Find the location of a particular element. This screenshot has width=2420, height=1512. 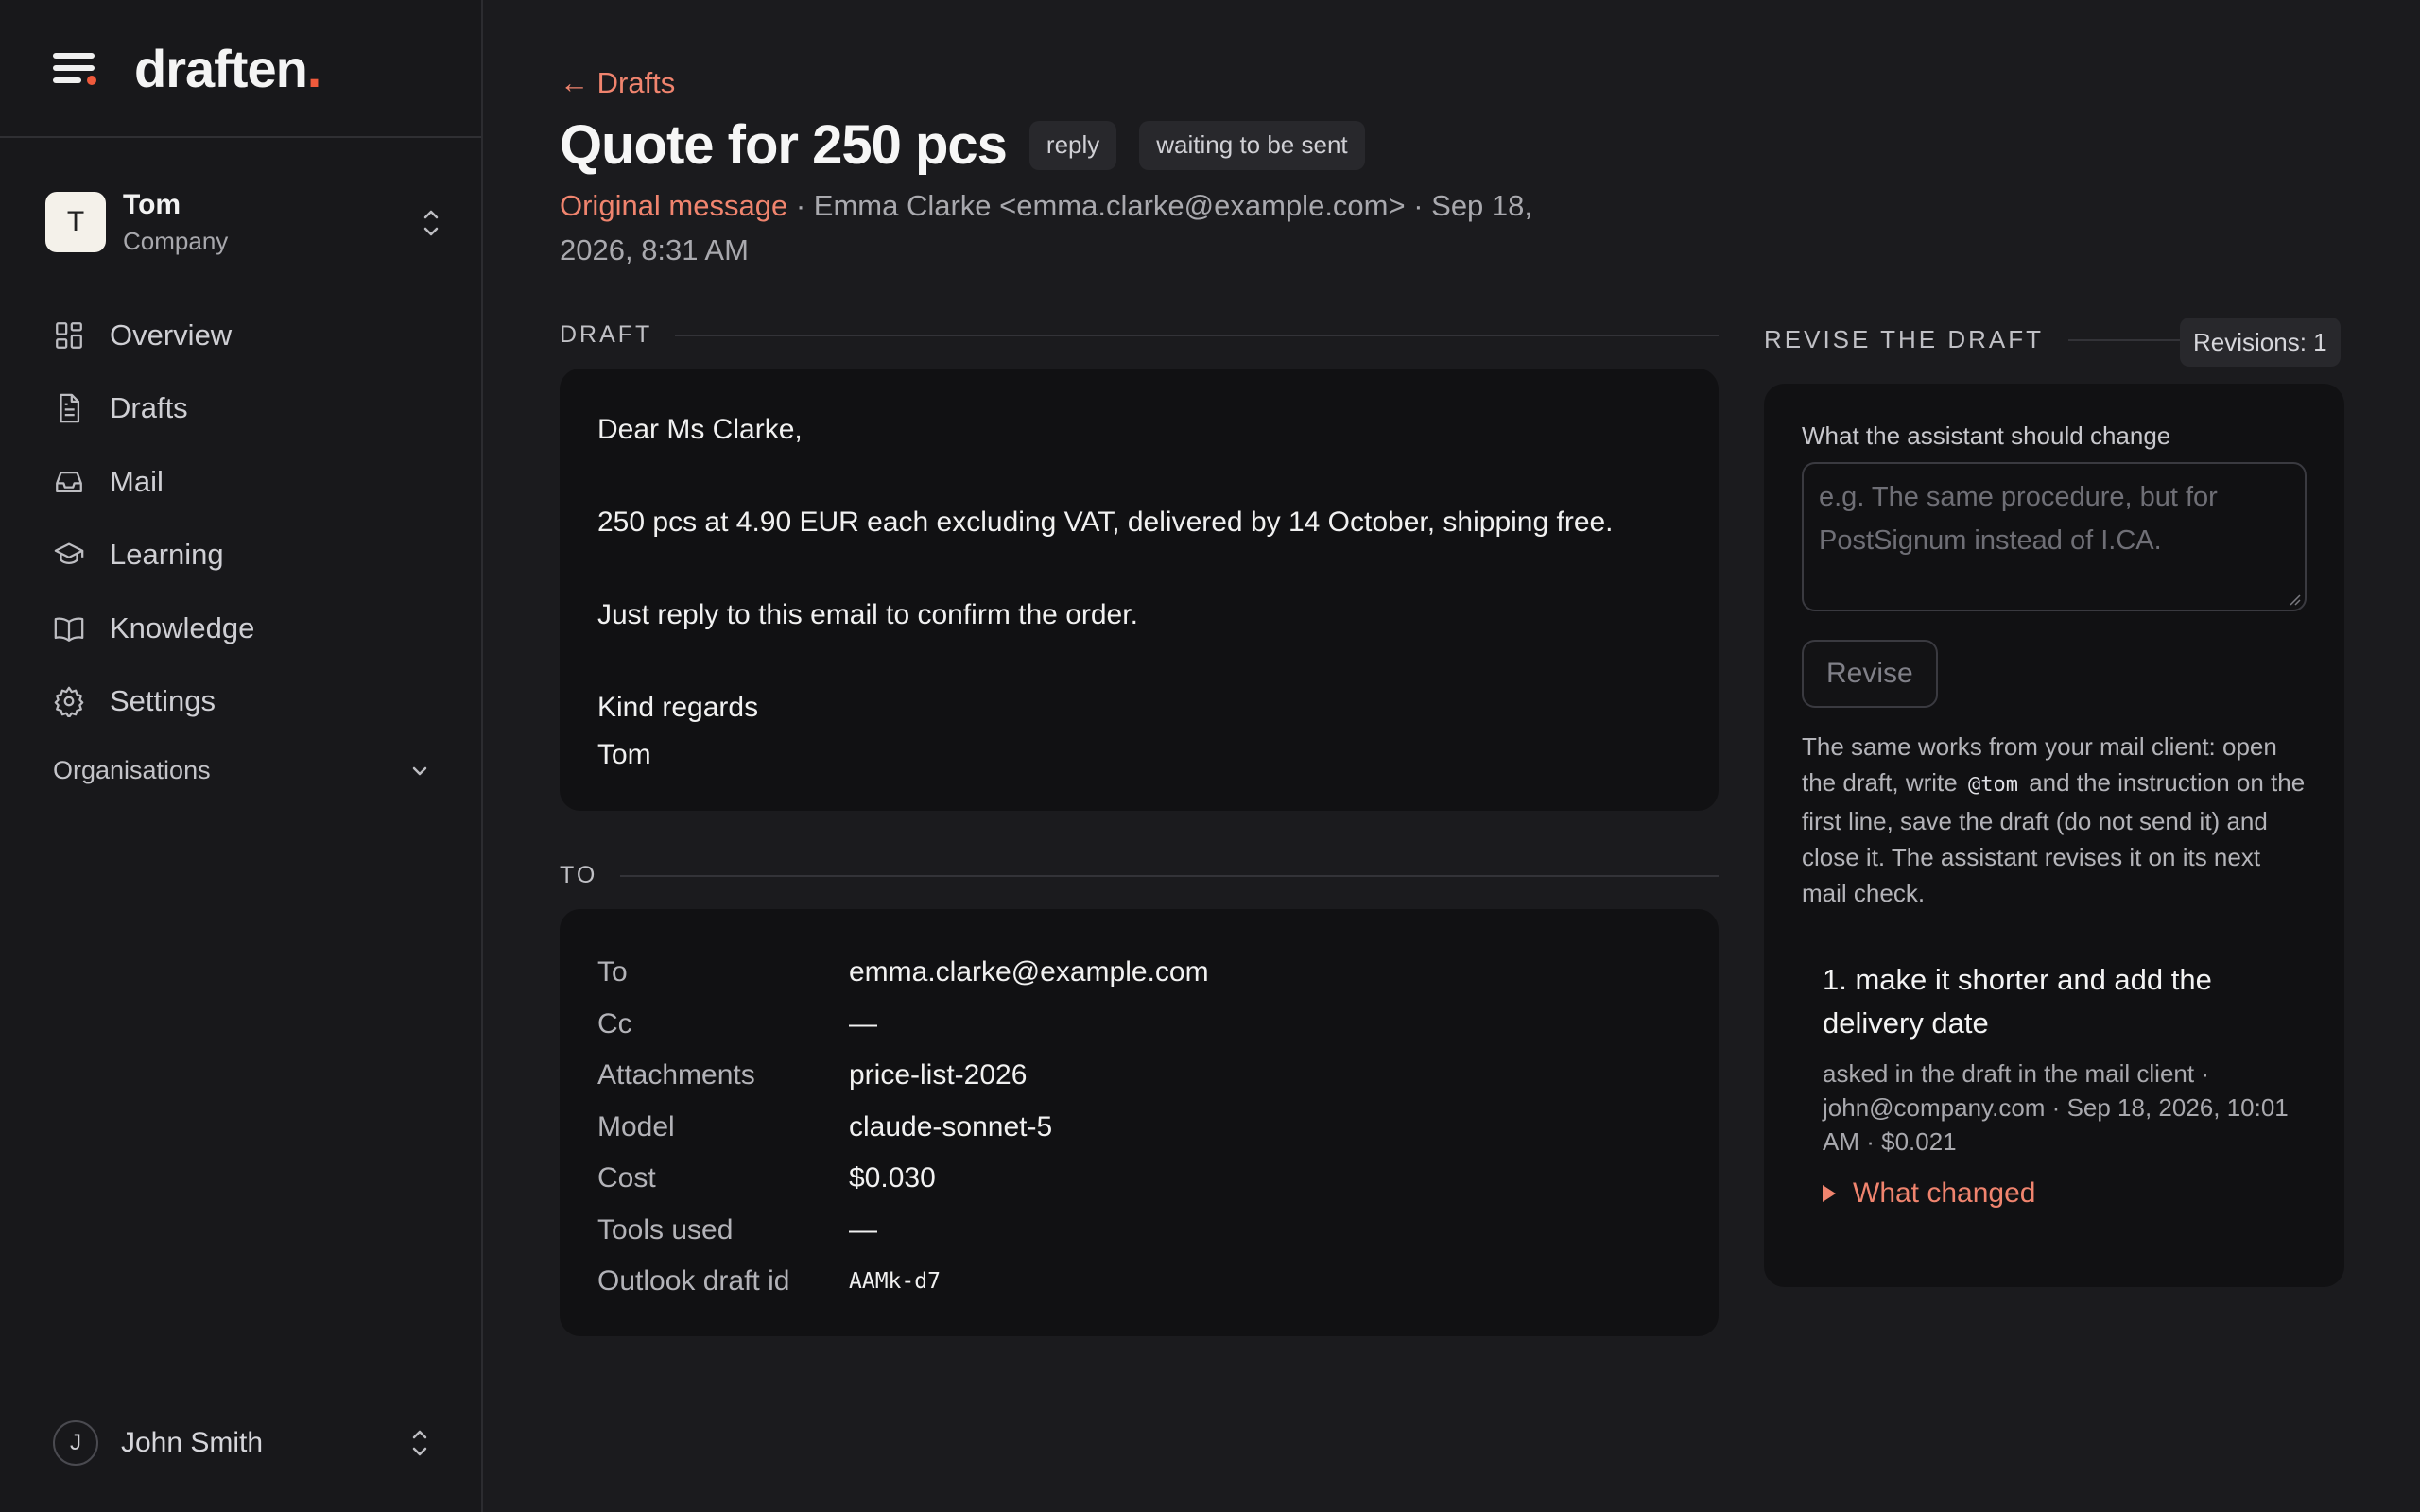

disclosure-triangle-icon is located at coordinates (1829, 1193).